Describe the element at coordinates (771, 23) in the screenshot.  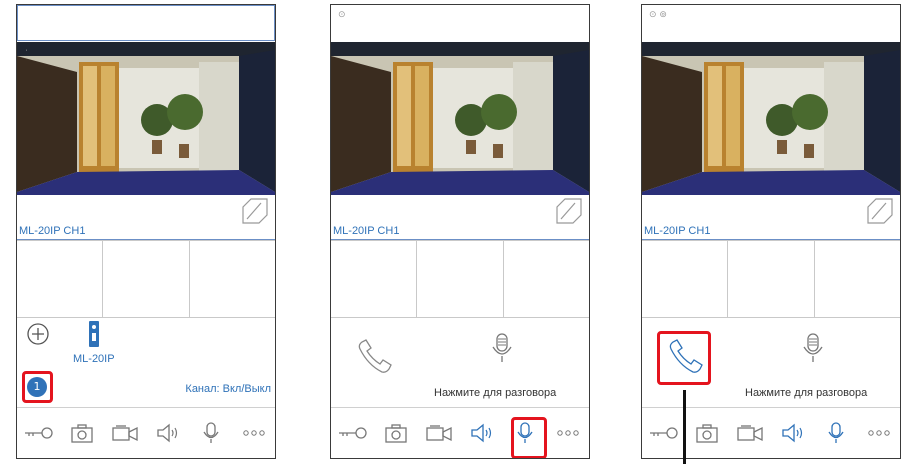
I see `status-bar: ⊙ ⊚` at that location.